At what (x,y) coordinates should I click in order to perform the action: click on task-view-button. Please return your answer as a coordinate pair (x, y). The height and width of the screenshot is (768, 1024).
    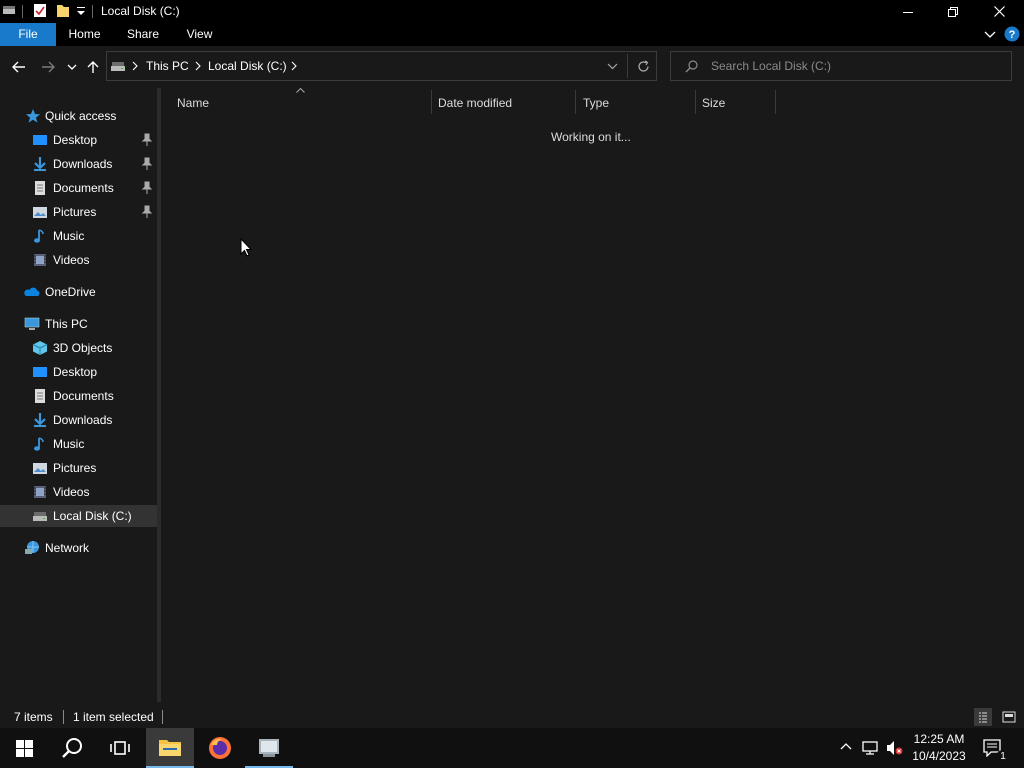
    Looking at the image, I should click on (120, 748).